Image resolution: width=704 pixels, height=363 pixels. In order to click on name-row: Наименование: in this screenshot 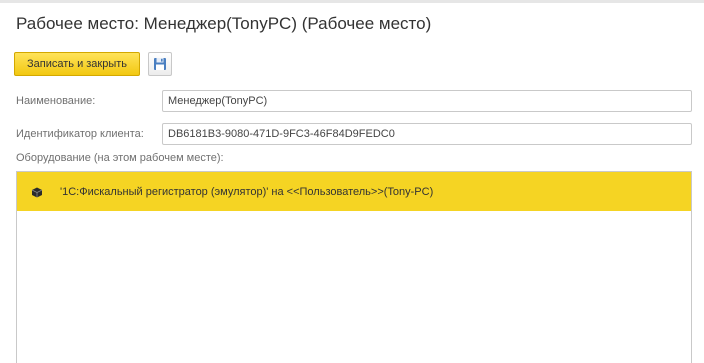, I will do `click(55, 101)`.